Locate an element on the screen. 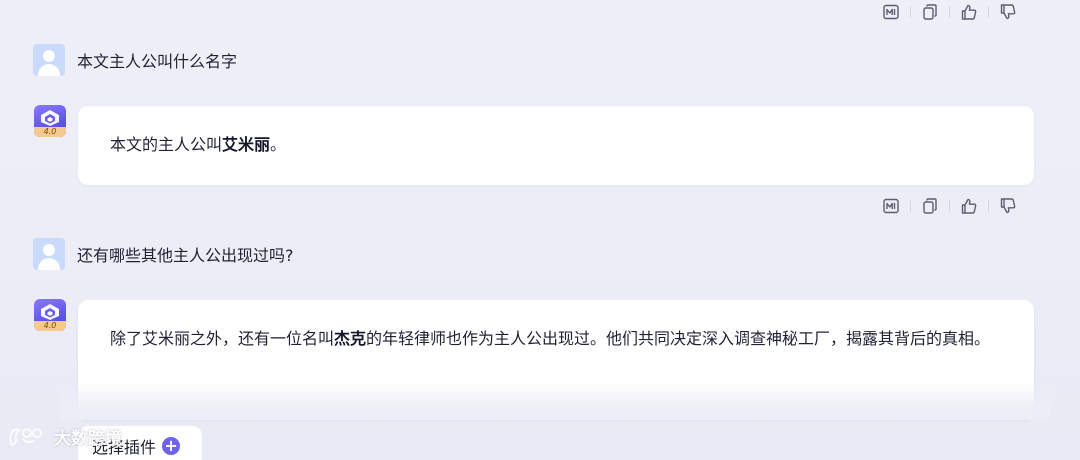 Image resolution: width=1080 pixels, height=460 pixels. user-message: 本文主人公叫什么名字 is located at coordinates (135, 60).